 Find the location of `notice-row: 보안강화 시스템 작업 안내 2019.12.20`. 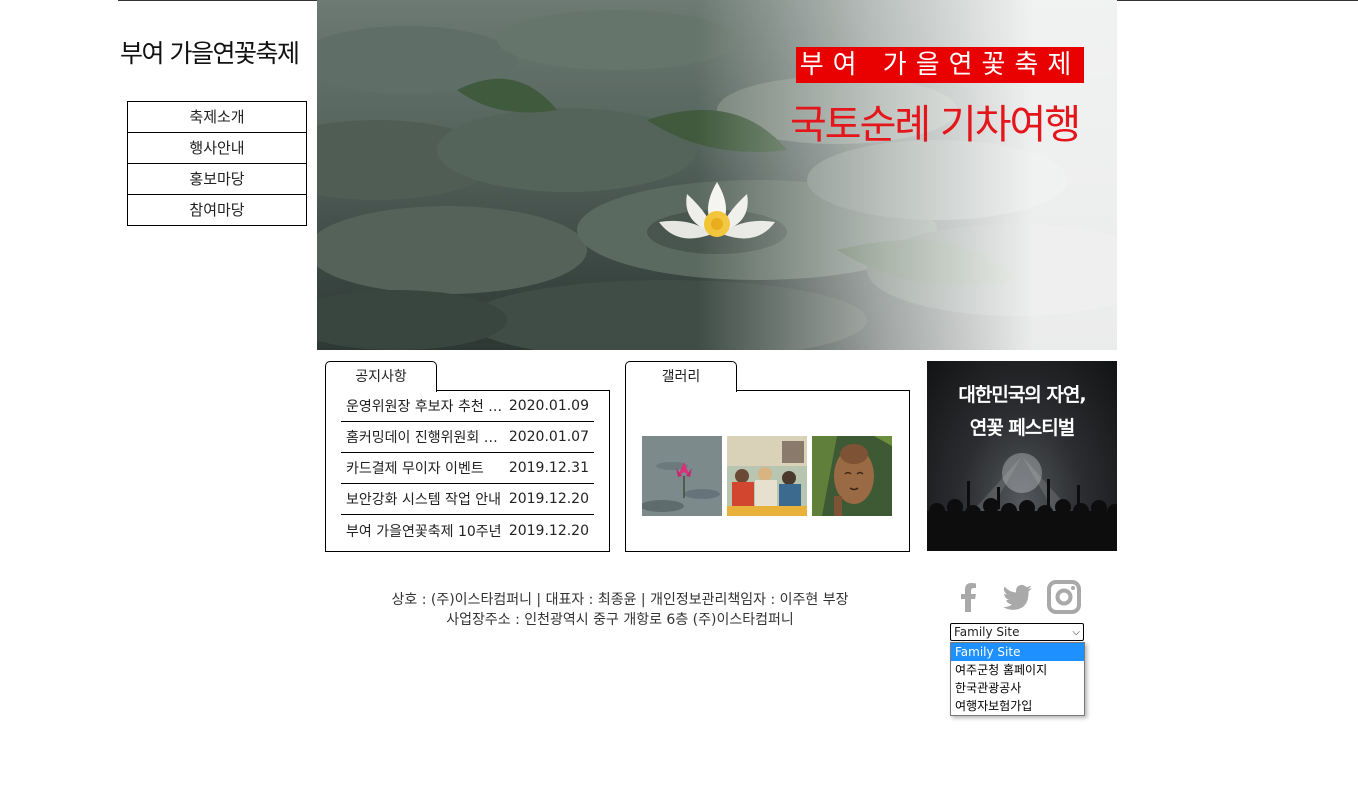

notice-row: 보안강화 시스템 작업 안내 2019.12.20 is located at coordinates (467, 499).